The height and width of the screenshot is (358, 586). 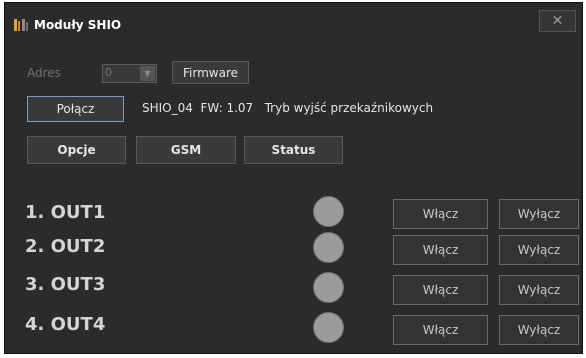 What do you see at coordinates (293, 23) in the screenshot?
I see `title-bar: Moduły SHIO ✕` at bounding box center [293, 23].